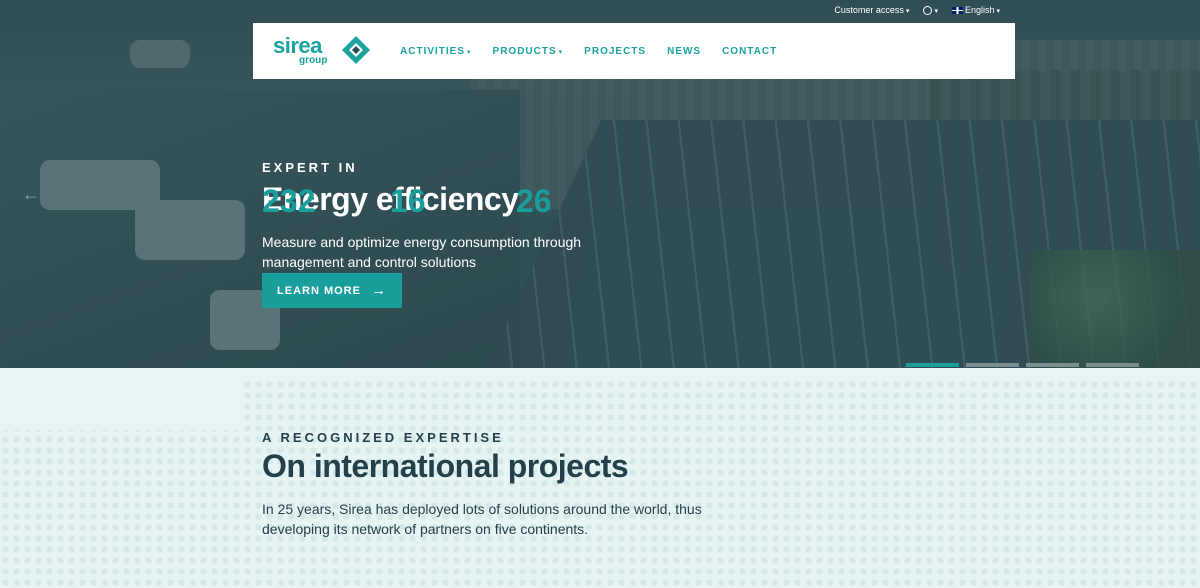 The width and height of the screenshot is (1200, 588). I want to click on hero-kicker: EXPERT IN, so click(310, 167).